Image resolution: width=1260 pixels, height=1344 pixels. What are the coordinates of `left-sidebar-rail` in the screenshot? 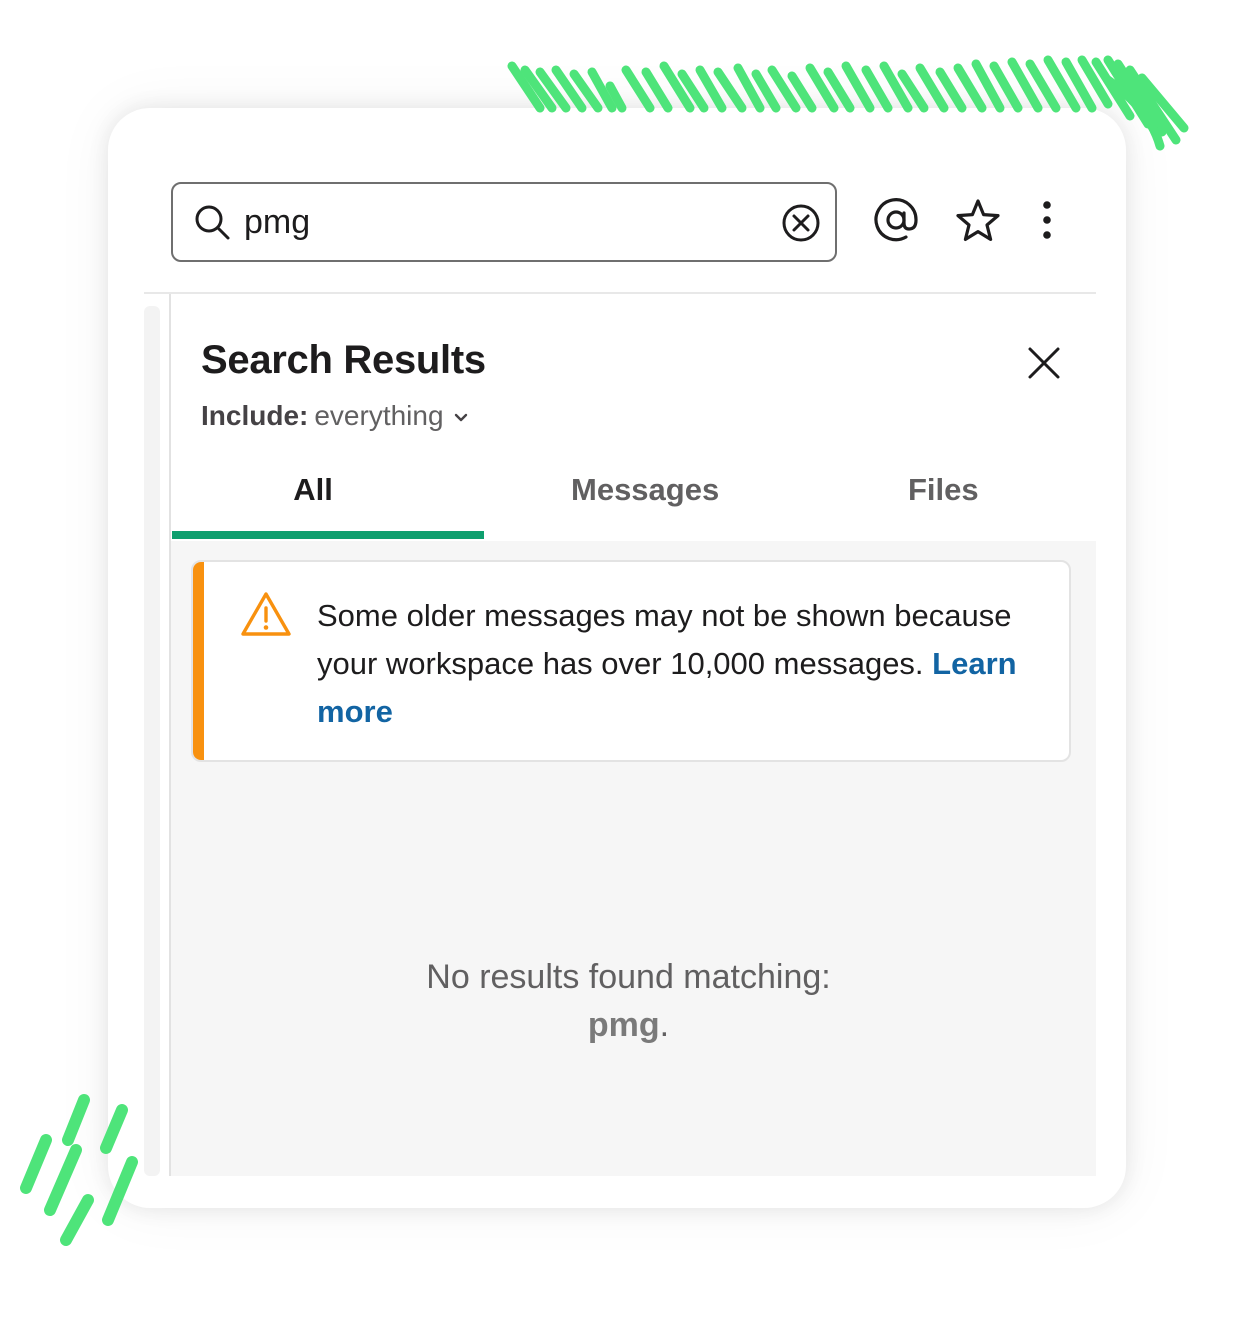 It's located at (152, 741).